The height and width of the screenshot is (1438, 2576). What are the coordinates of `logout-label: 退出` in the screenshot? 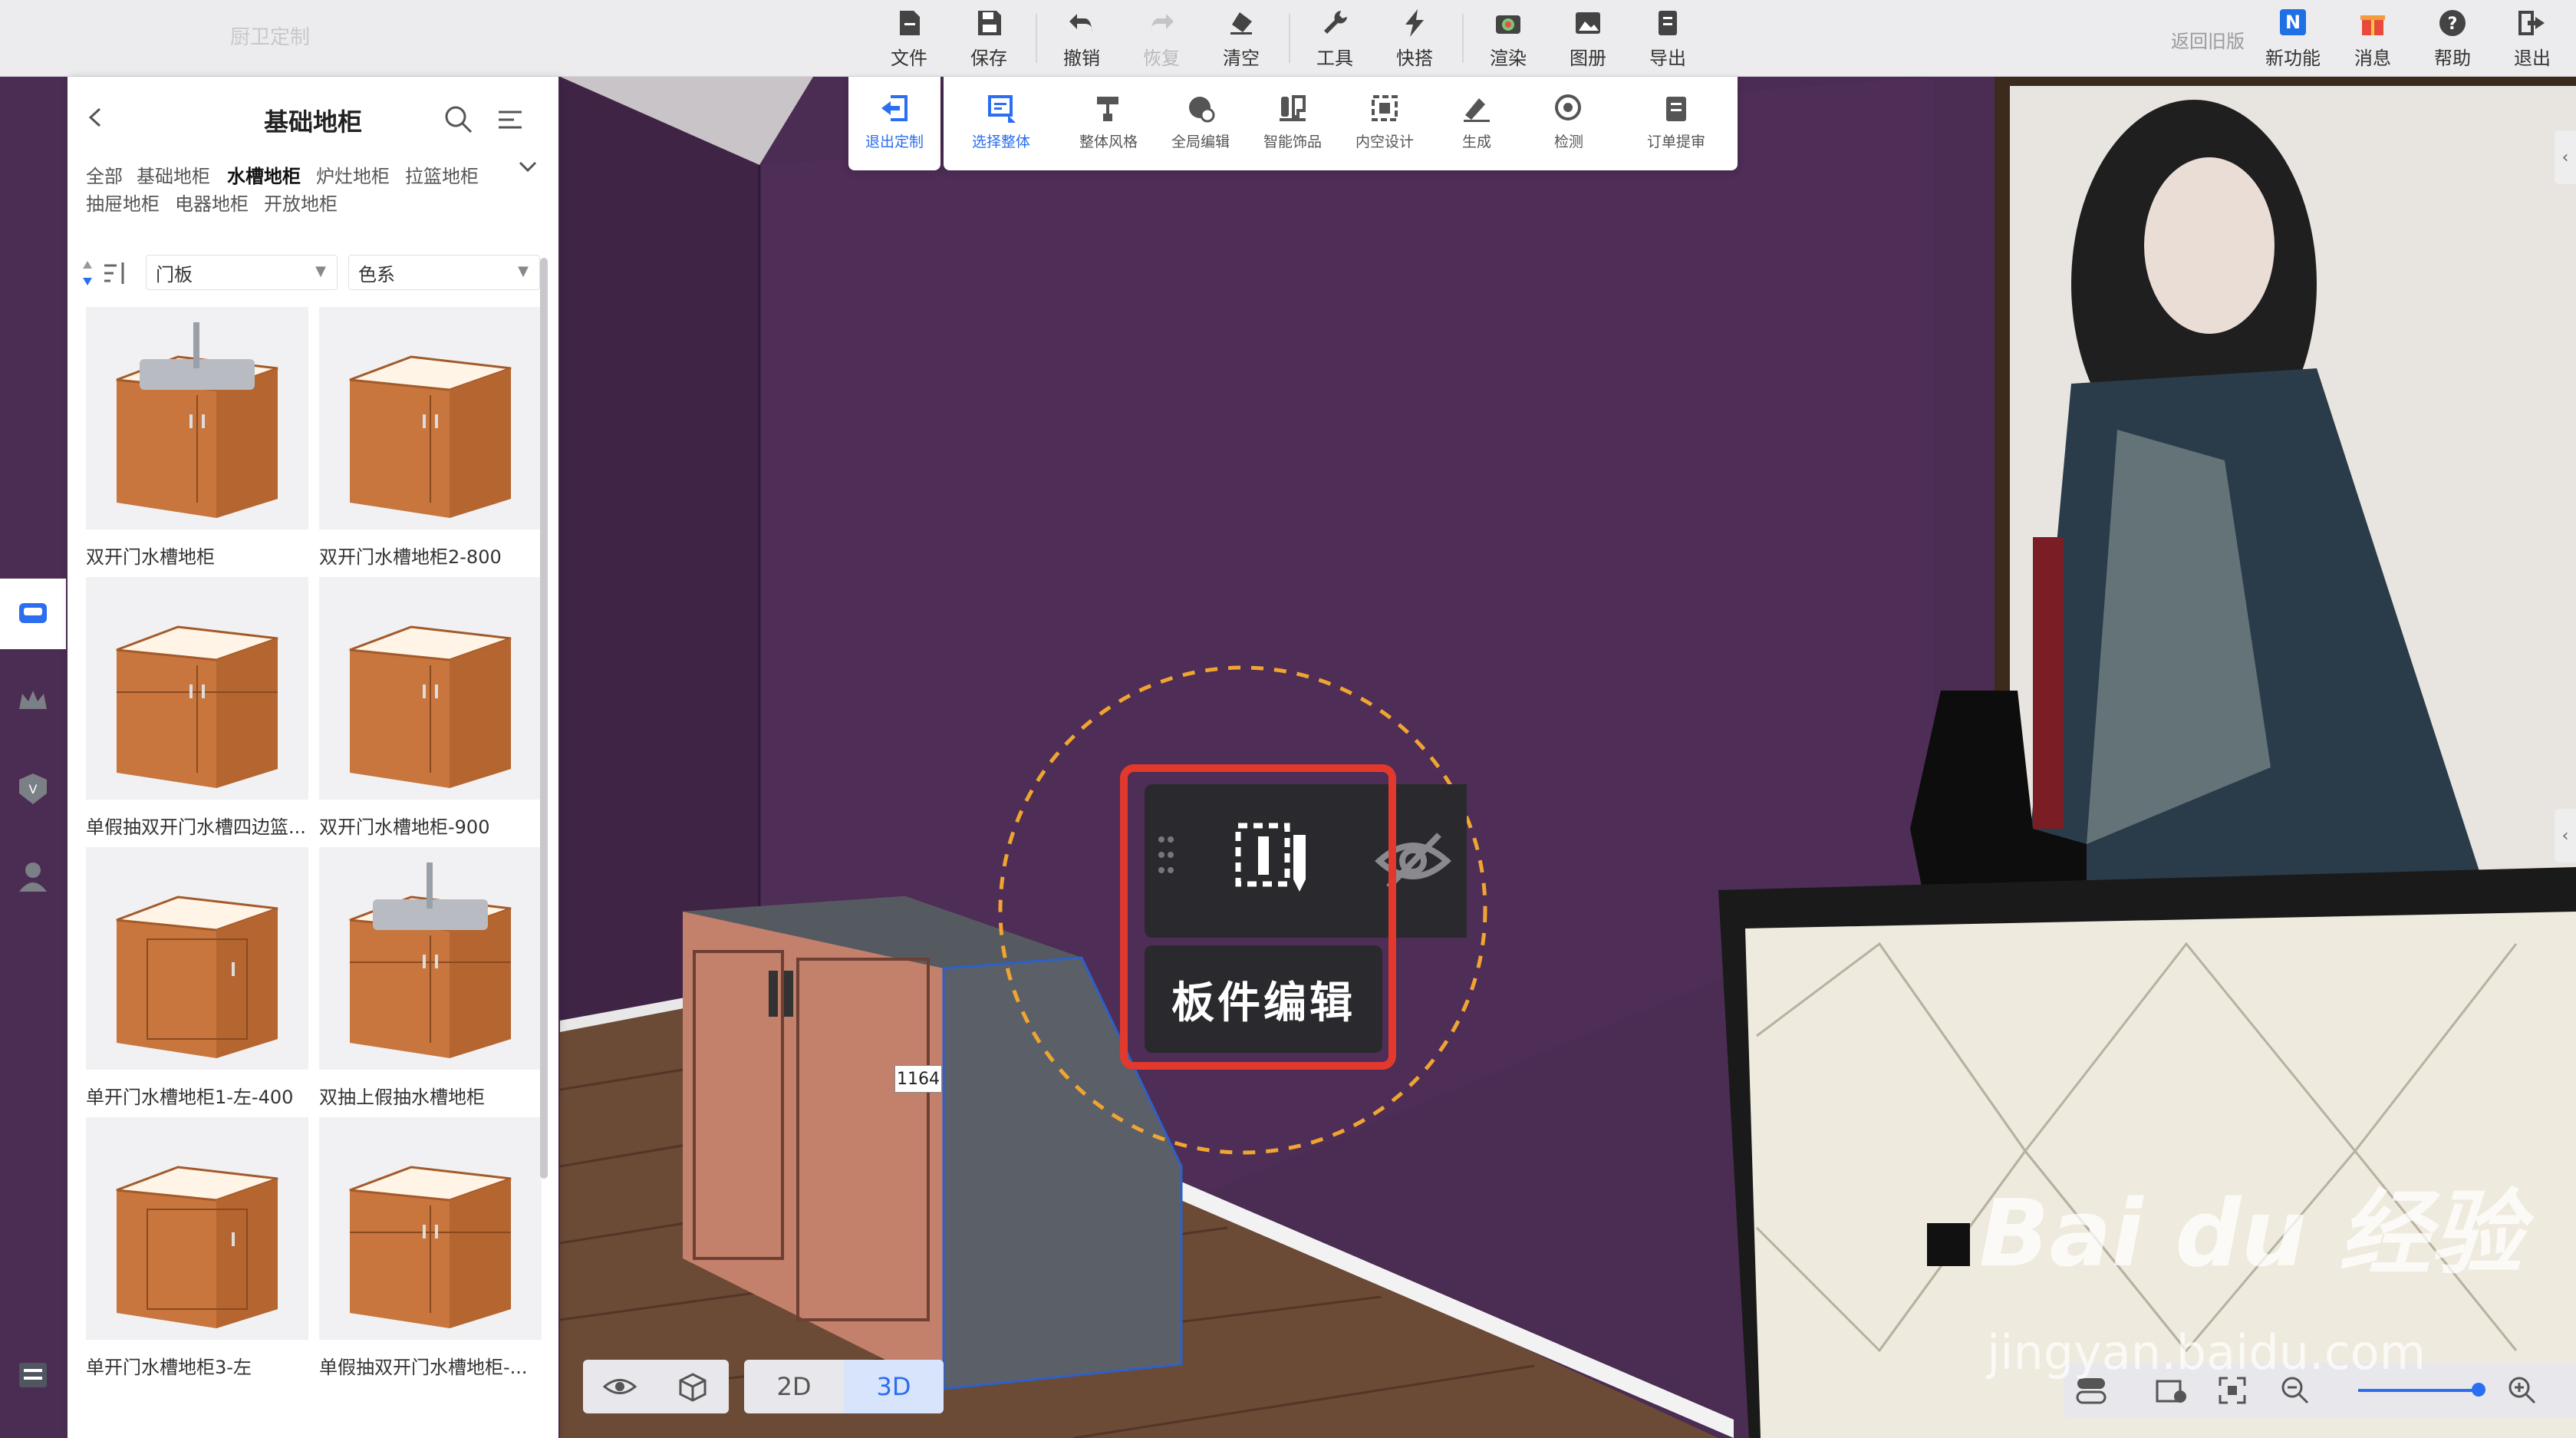 It's located at (2532, 58).